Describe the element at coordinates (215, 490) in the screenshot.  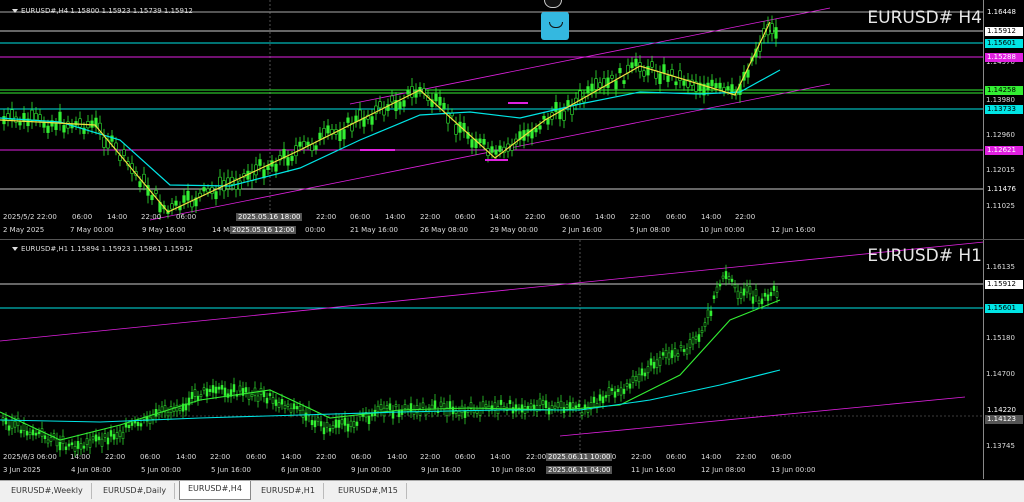
I see `chart-tab: EURUSD#,H4` at that location.